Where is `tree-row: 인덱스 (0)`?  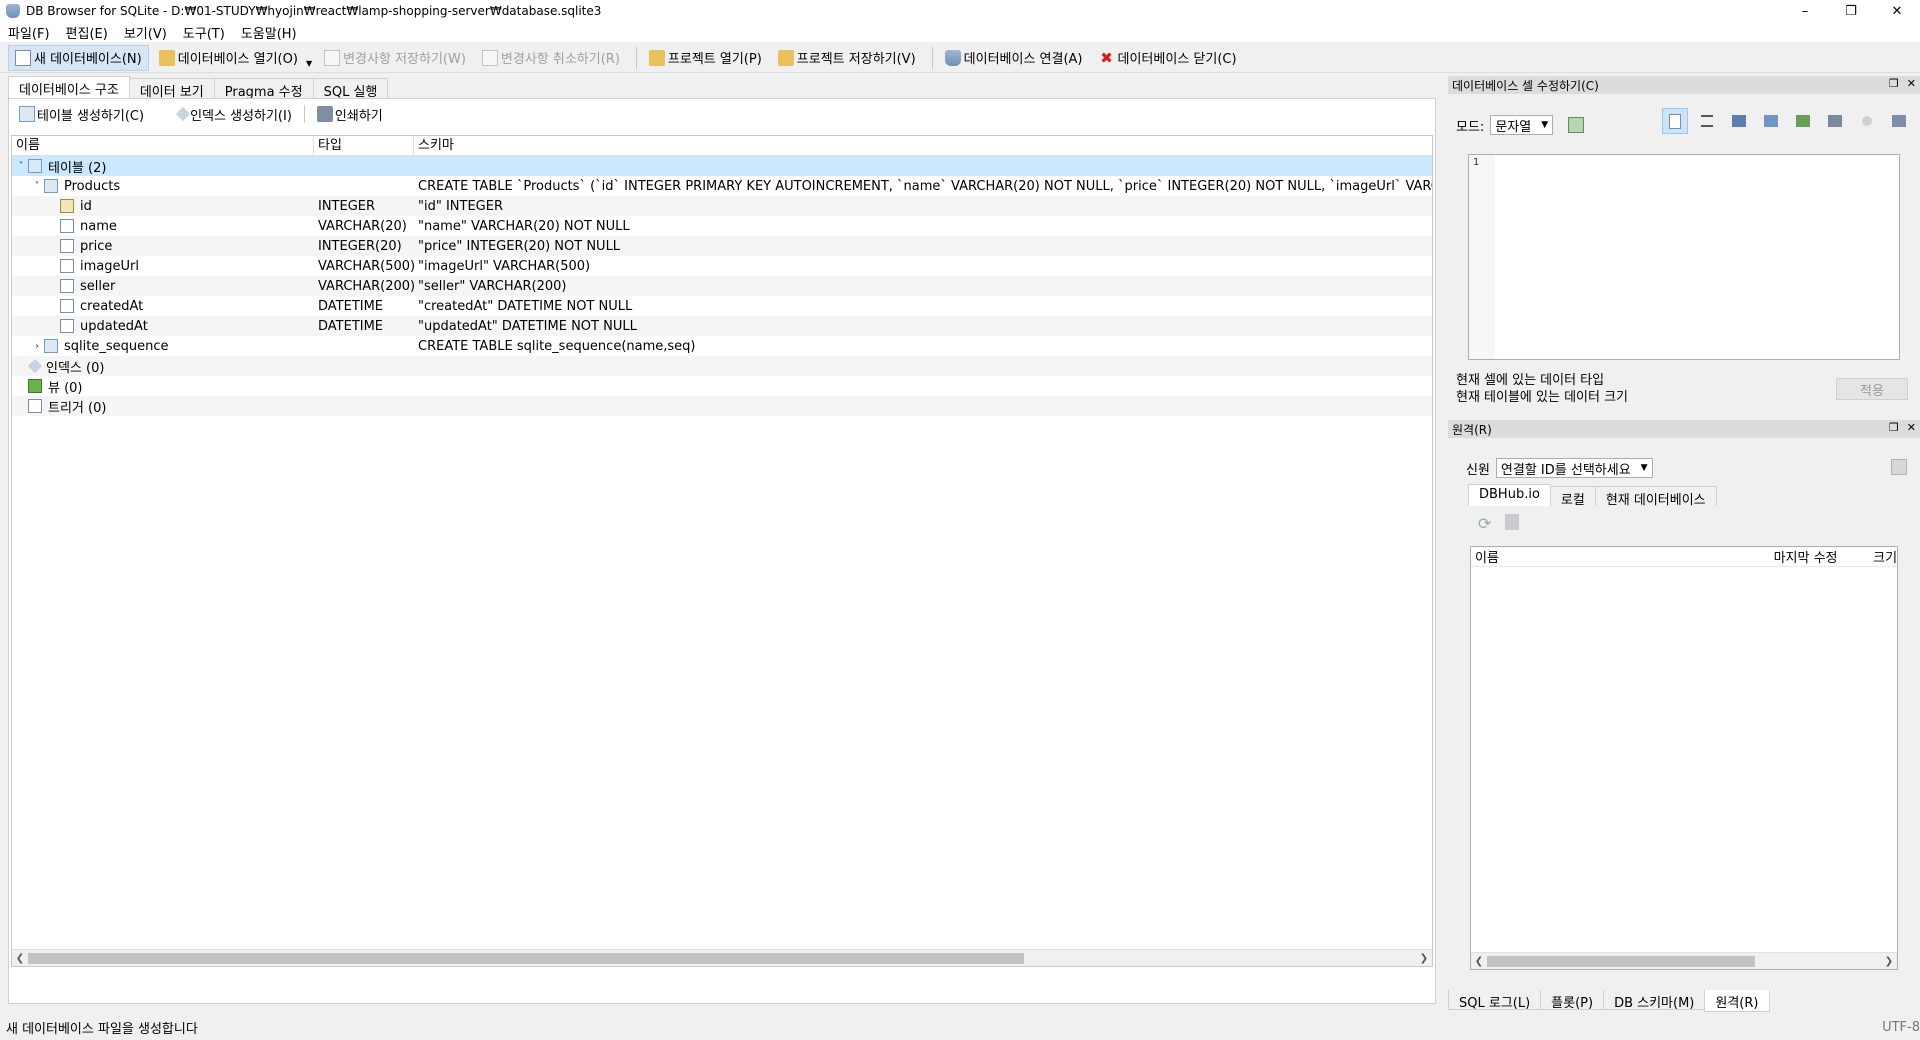 tree-row: 인덱스 (0) is located at coordinates (722, 366).